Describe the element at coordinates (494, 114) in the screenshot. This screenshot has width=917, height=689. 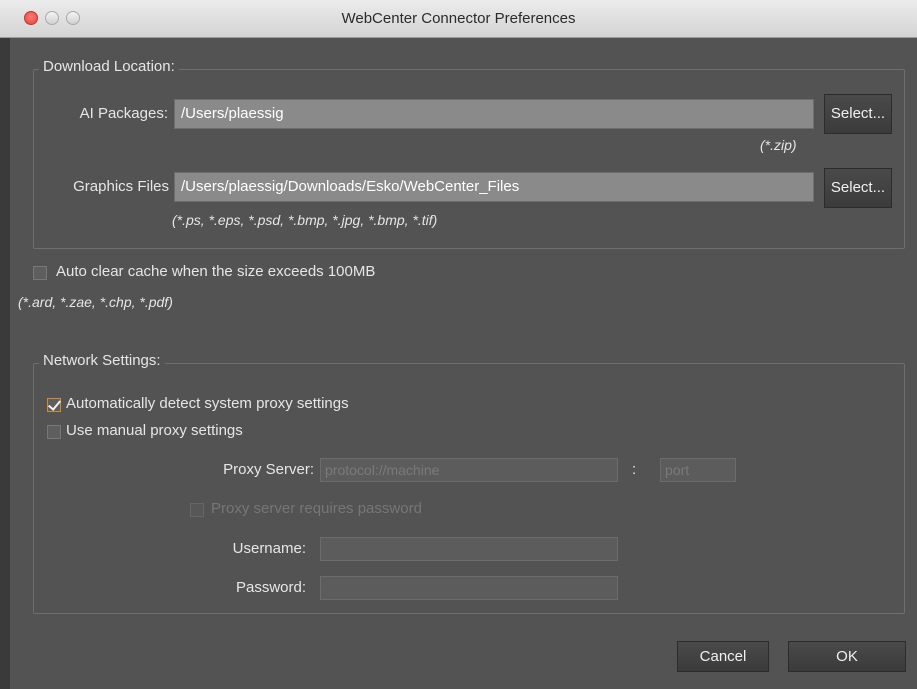
I see `ai-packages-path-field: /Users/plaessig` at that location.